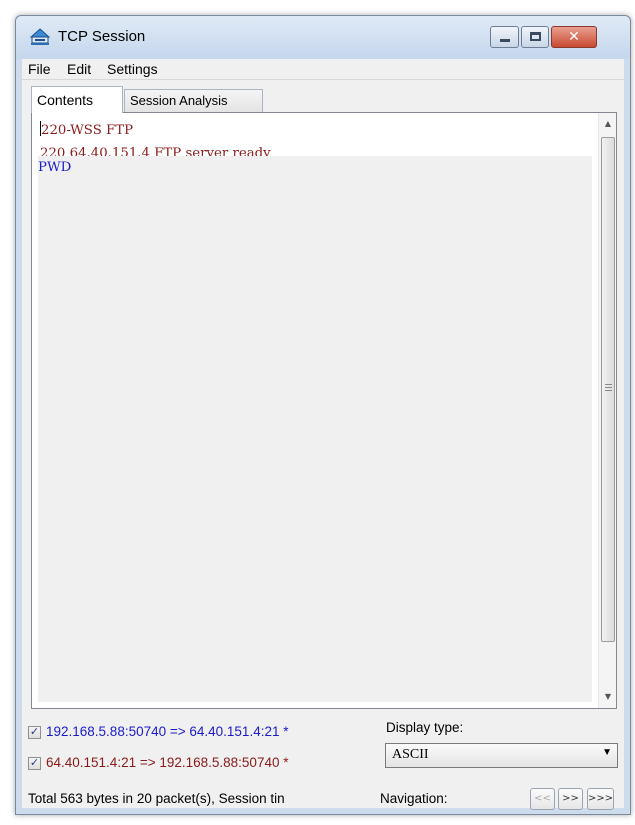  I want to click on maximize-button, so click(535, 37).